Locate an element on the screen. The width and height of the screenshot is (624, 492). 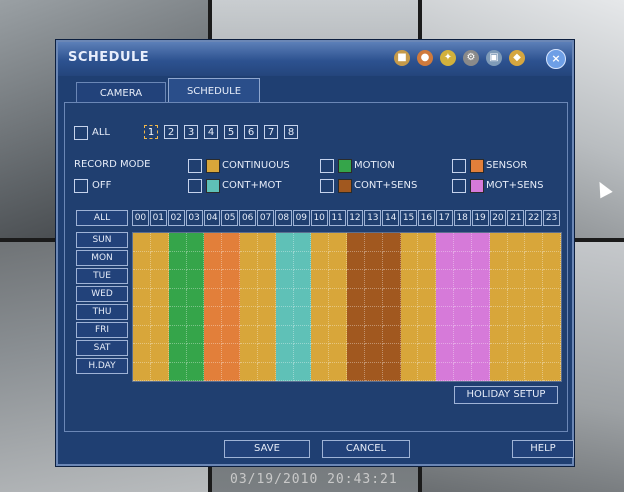
hour-09-header: 09 is located at coordinates (301, 218).